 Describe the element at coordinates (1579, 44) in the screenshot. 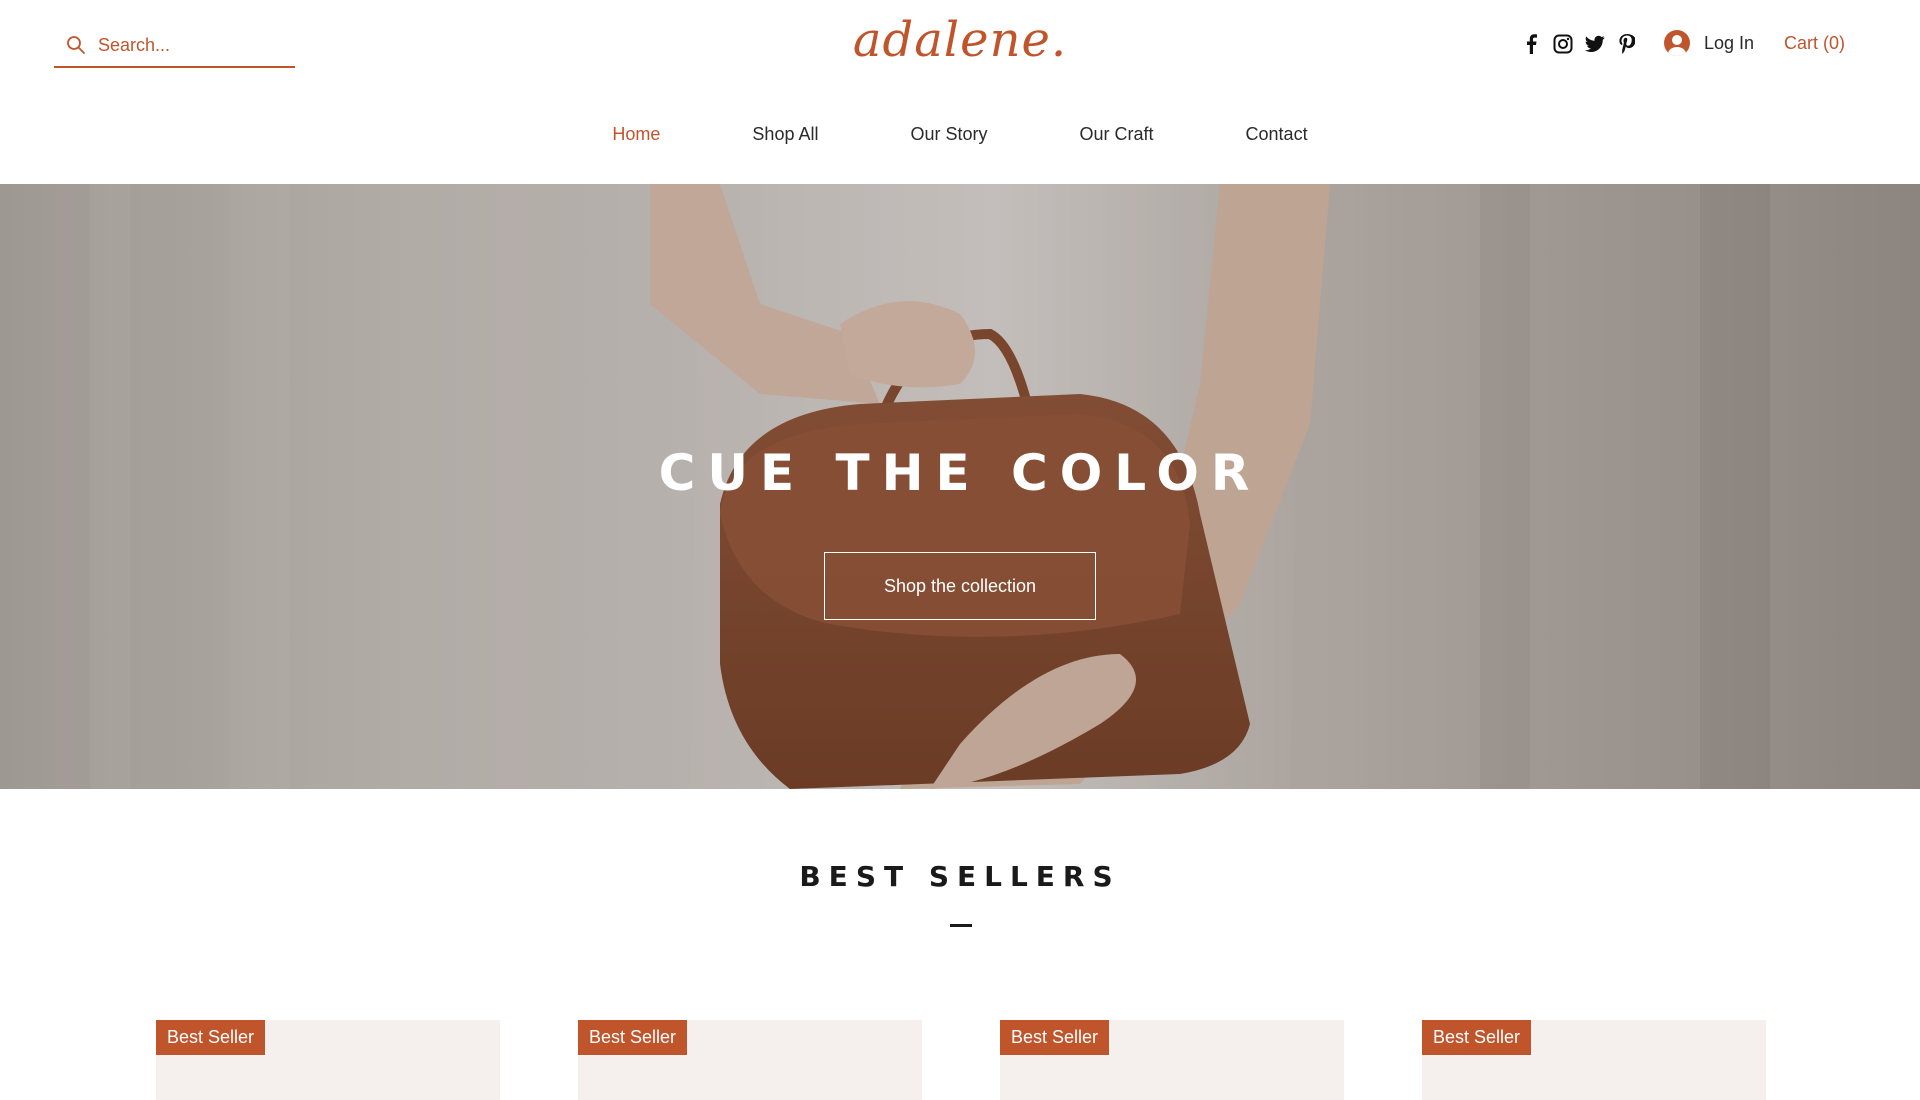

I see `social-links` at that location.